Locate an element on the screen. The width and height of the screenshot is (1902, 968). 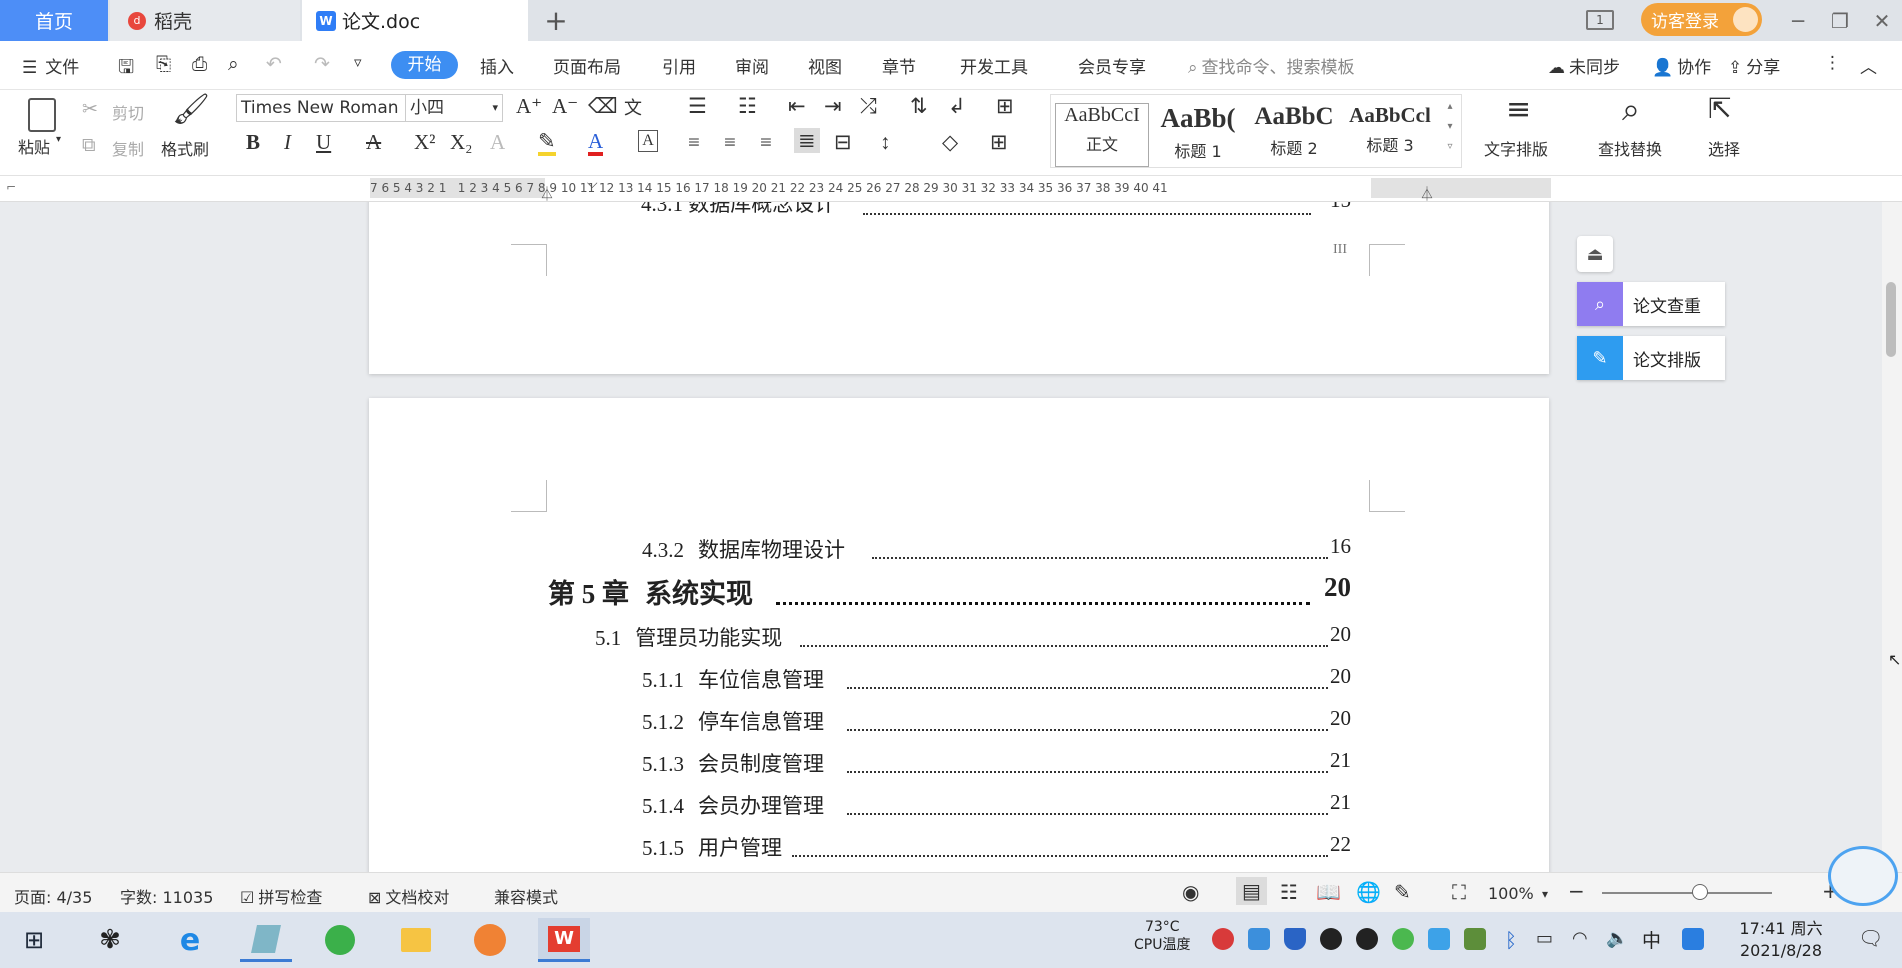
taskbar-wps: W is located at coordinates (564, 940).